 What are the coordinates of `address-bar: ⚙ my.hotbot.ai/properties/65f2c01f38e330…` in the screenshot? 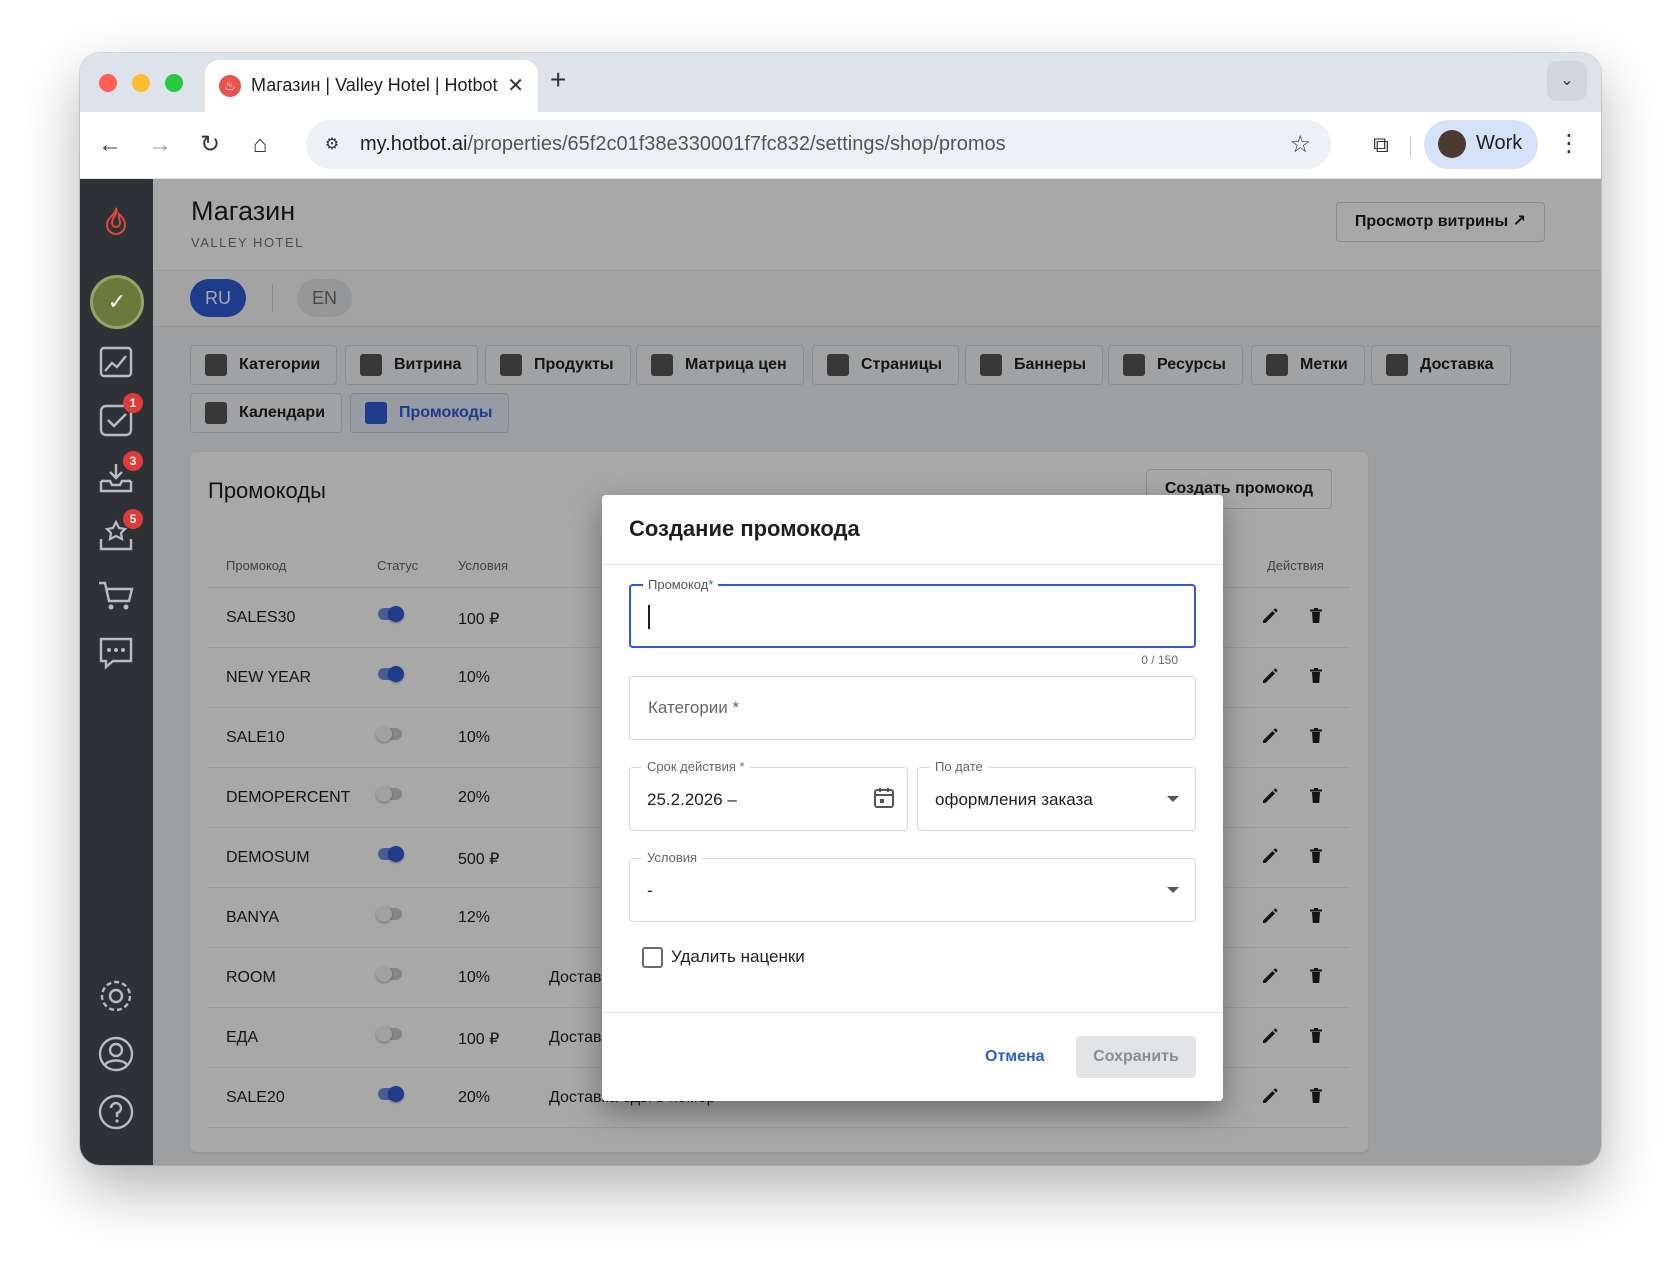 It's located at (818, 144).